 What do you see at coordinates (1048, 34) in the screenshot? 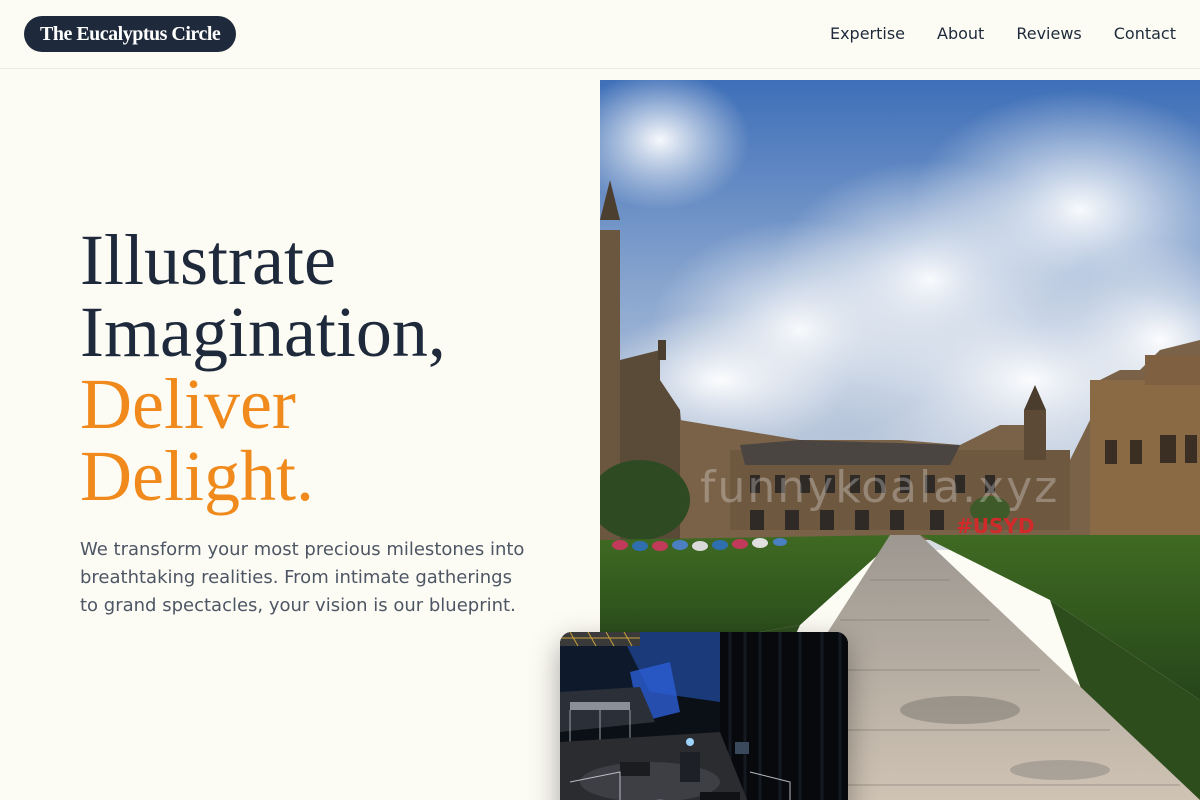
I see `nav-link-reviews: Reviews` at bounding box center [1048, 34].